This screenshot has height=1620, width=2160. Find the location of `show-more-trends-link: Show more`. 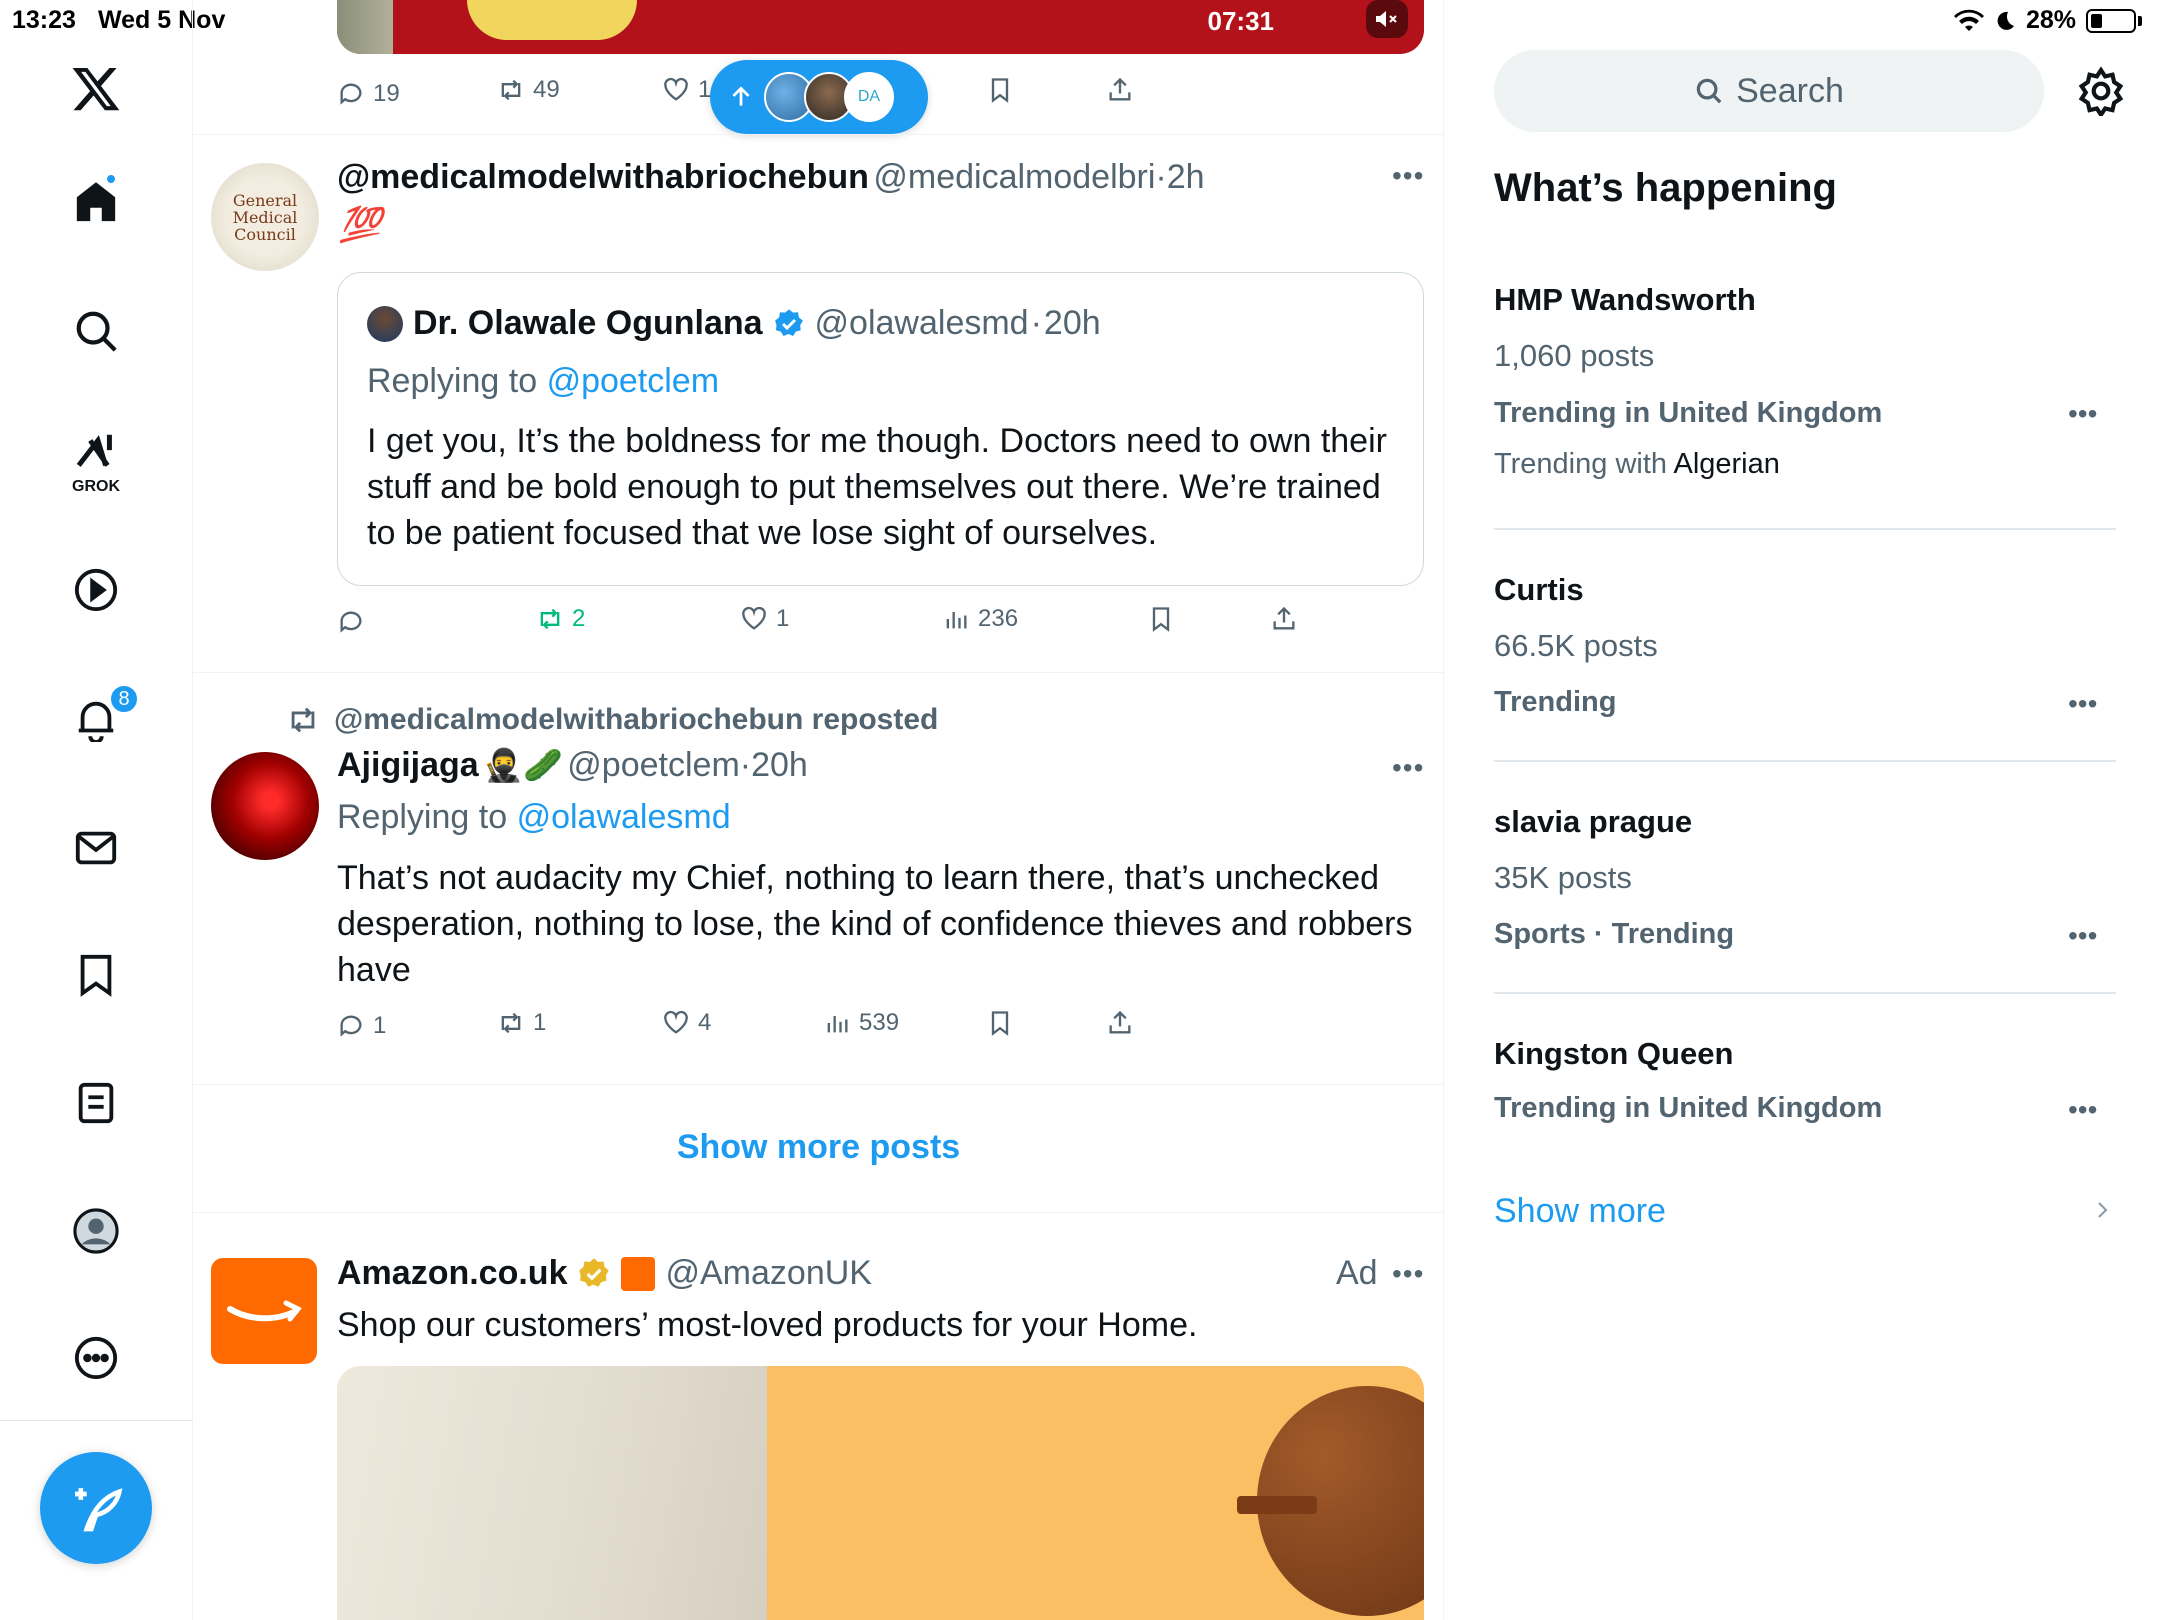

show-more-trends-link: Show more is located at coordinates (1580, 1211).